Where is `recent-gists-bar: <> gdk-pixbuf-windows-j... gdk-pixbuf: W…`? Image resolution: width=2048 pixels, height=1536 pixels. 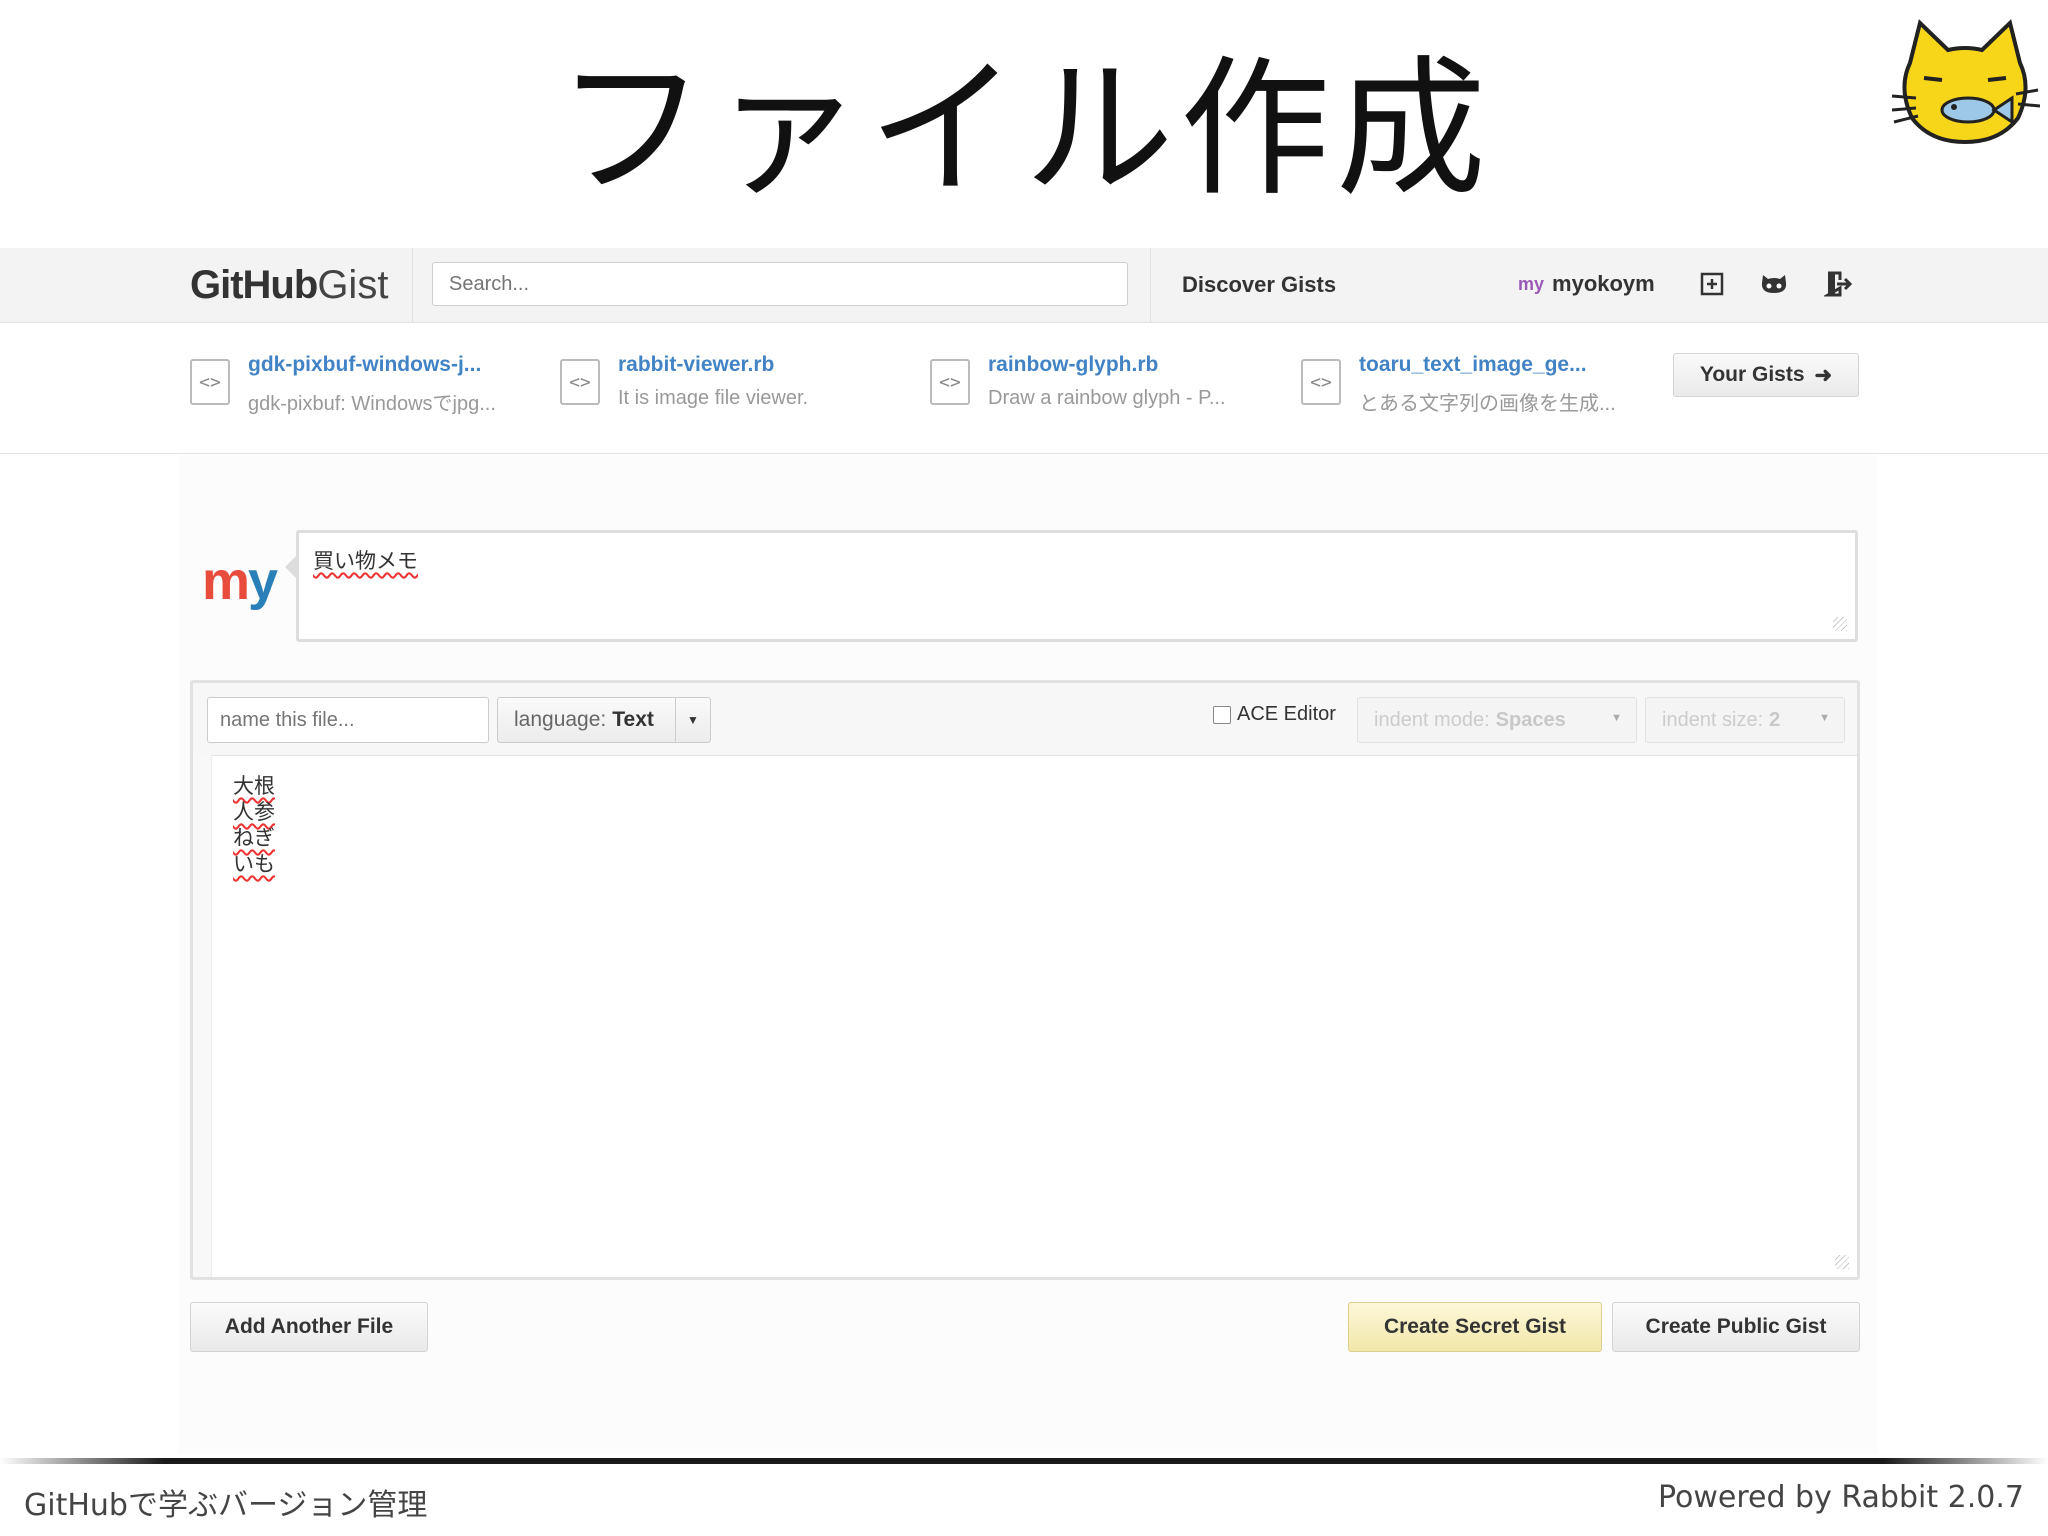
recent-gists-bar: <> gdk-pixbuf-windows-j... gdk-pixbuf: W… is located at coordinates (1024, 388).